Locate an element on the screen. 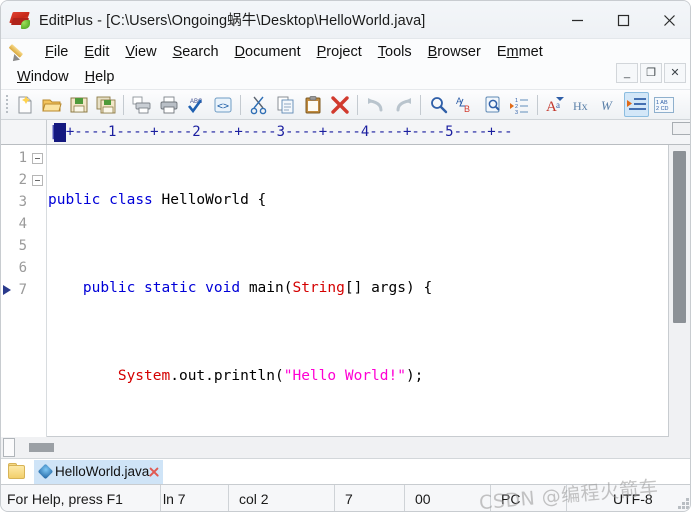 This screenshot has height=512, width=691. line-number: 1 is located at coordinates (22, 158).